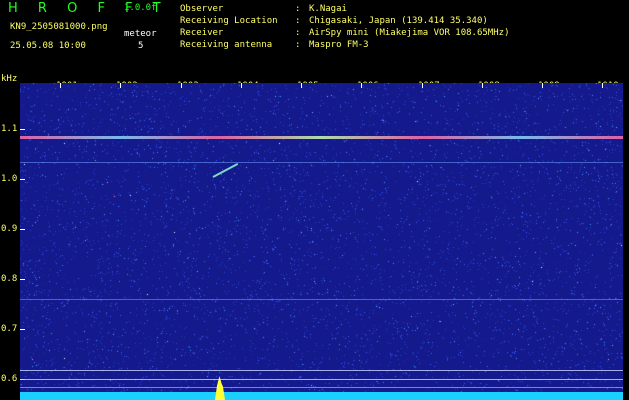 The width and height of the screenshot is (629, 400). What do you see at coordinates (9, 129) in the screenshot?
I see `freq-label: 1.1` at bounding box center [9, 129].